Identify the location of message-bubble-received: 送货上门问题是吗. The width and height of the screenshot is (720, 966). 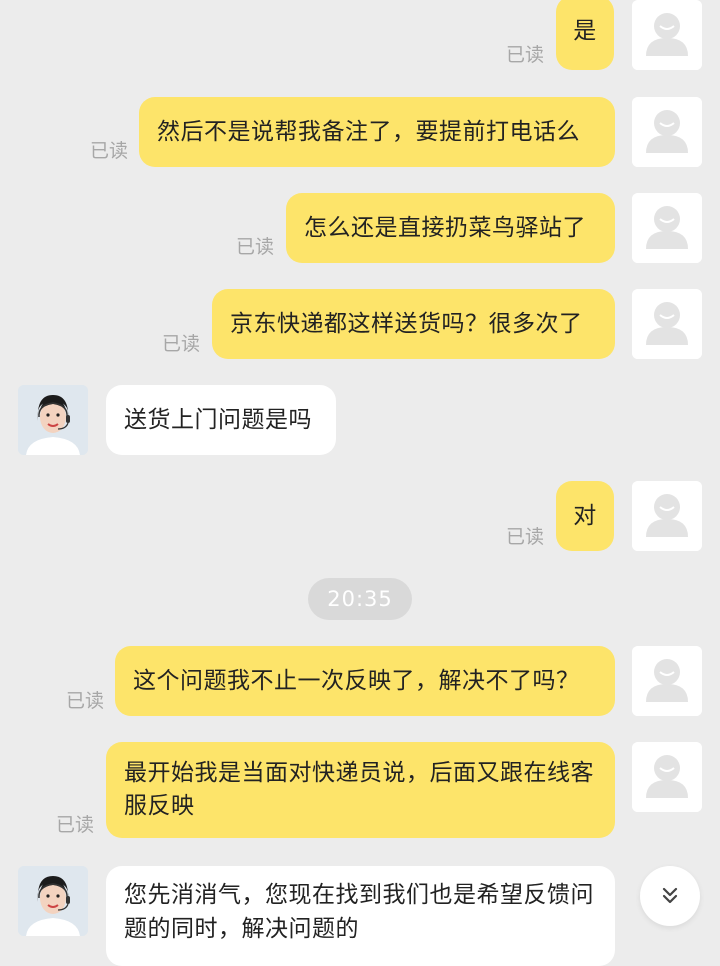
(221, 420).